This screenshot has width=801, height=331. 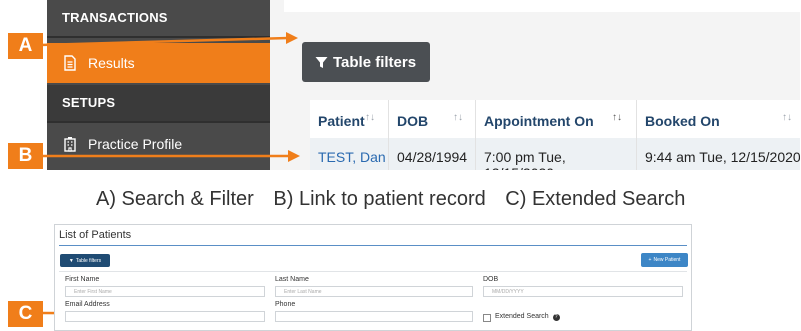 I want to click on arrow-a, so click(x=168, y=39).